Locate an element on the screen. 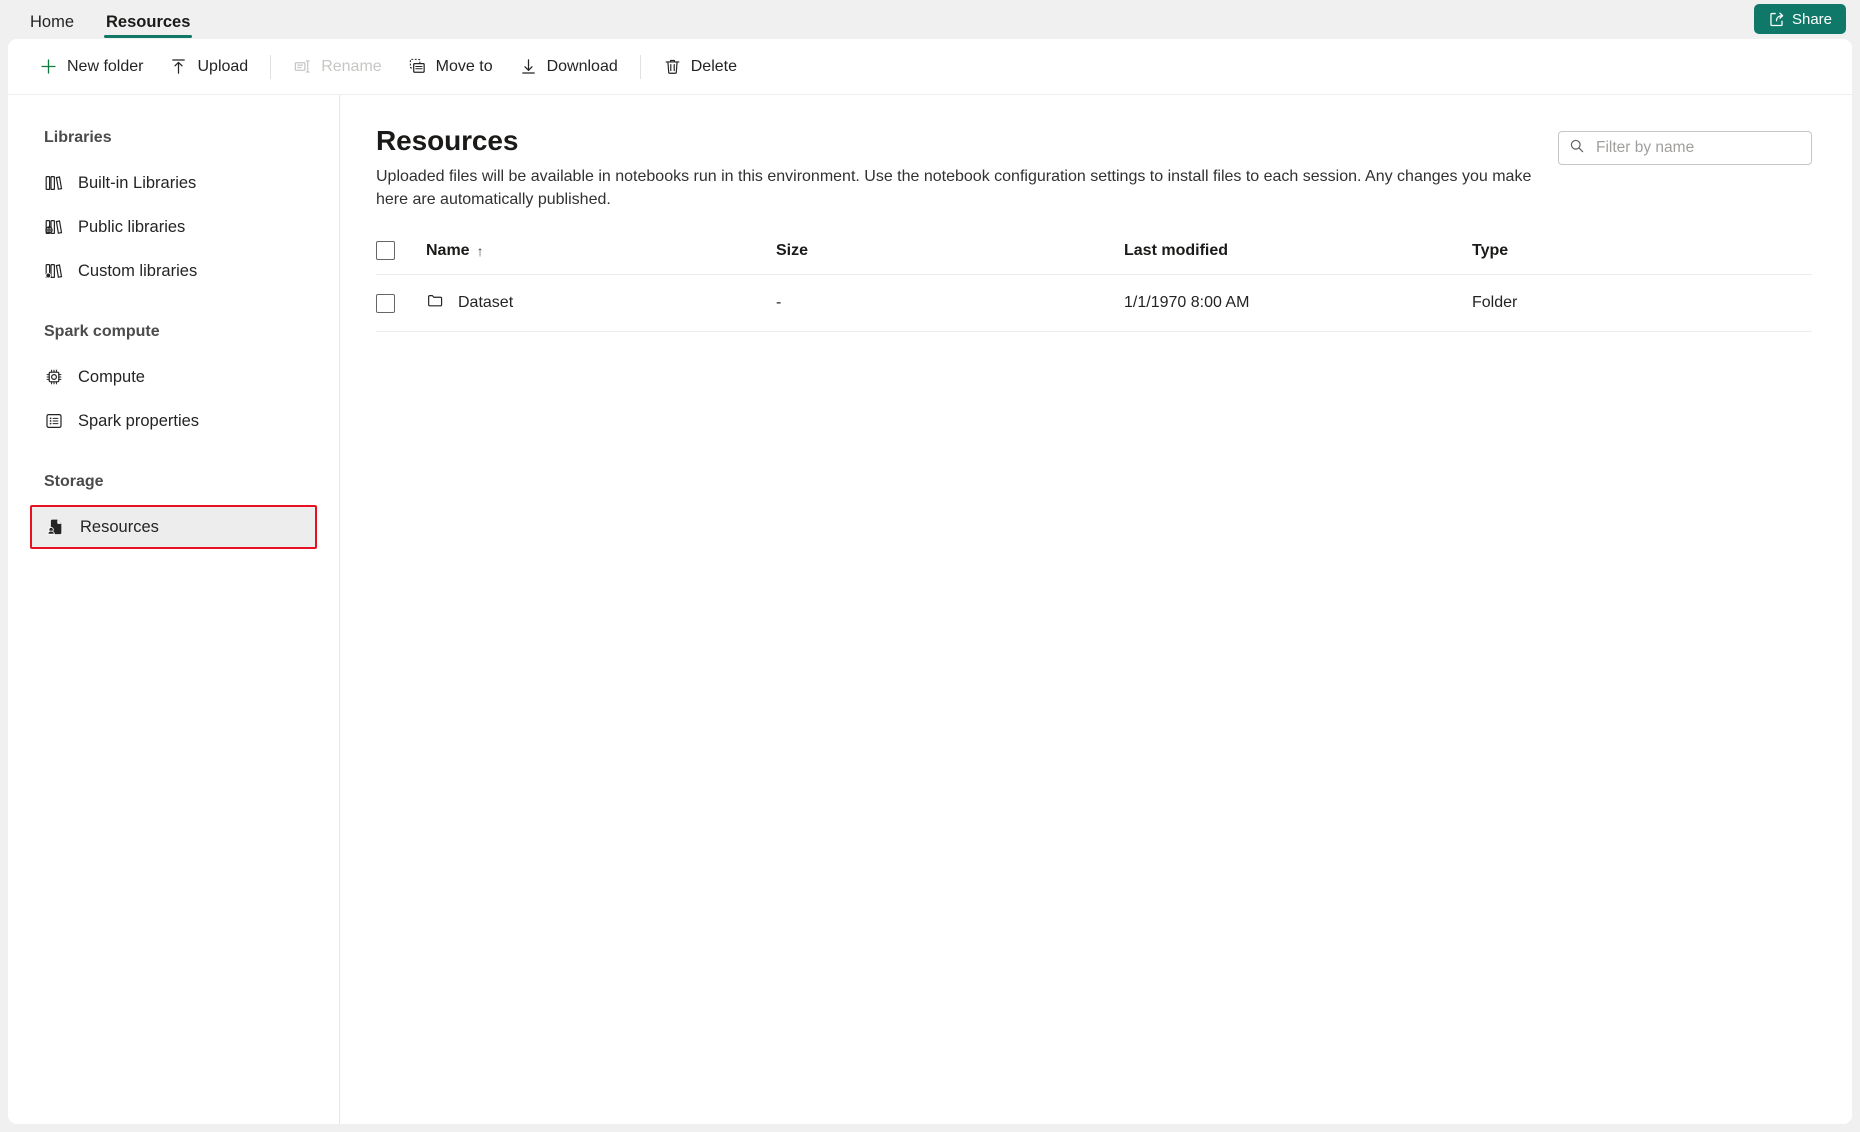 This screenshot has width=1860, height=1132. files-table-head: Name ↑ Size Last modified Type is located at coordinates (1094, 258).